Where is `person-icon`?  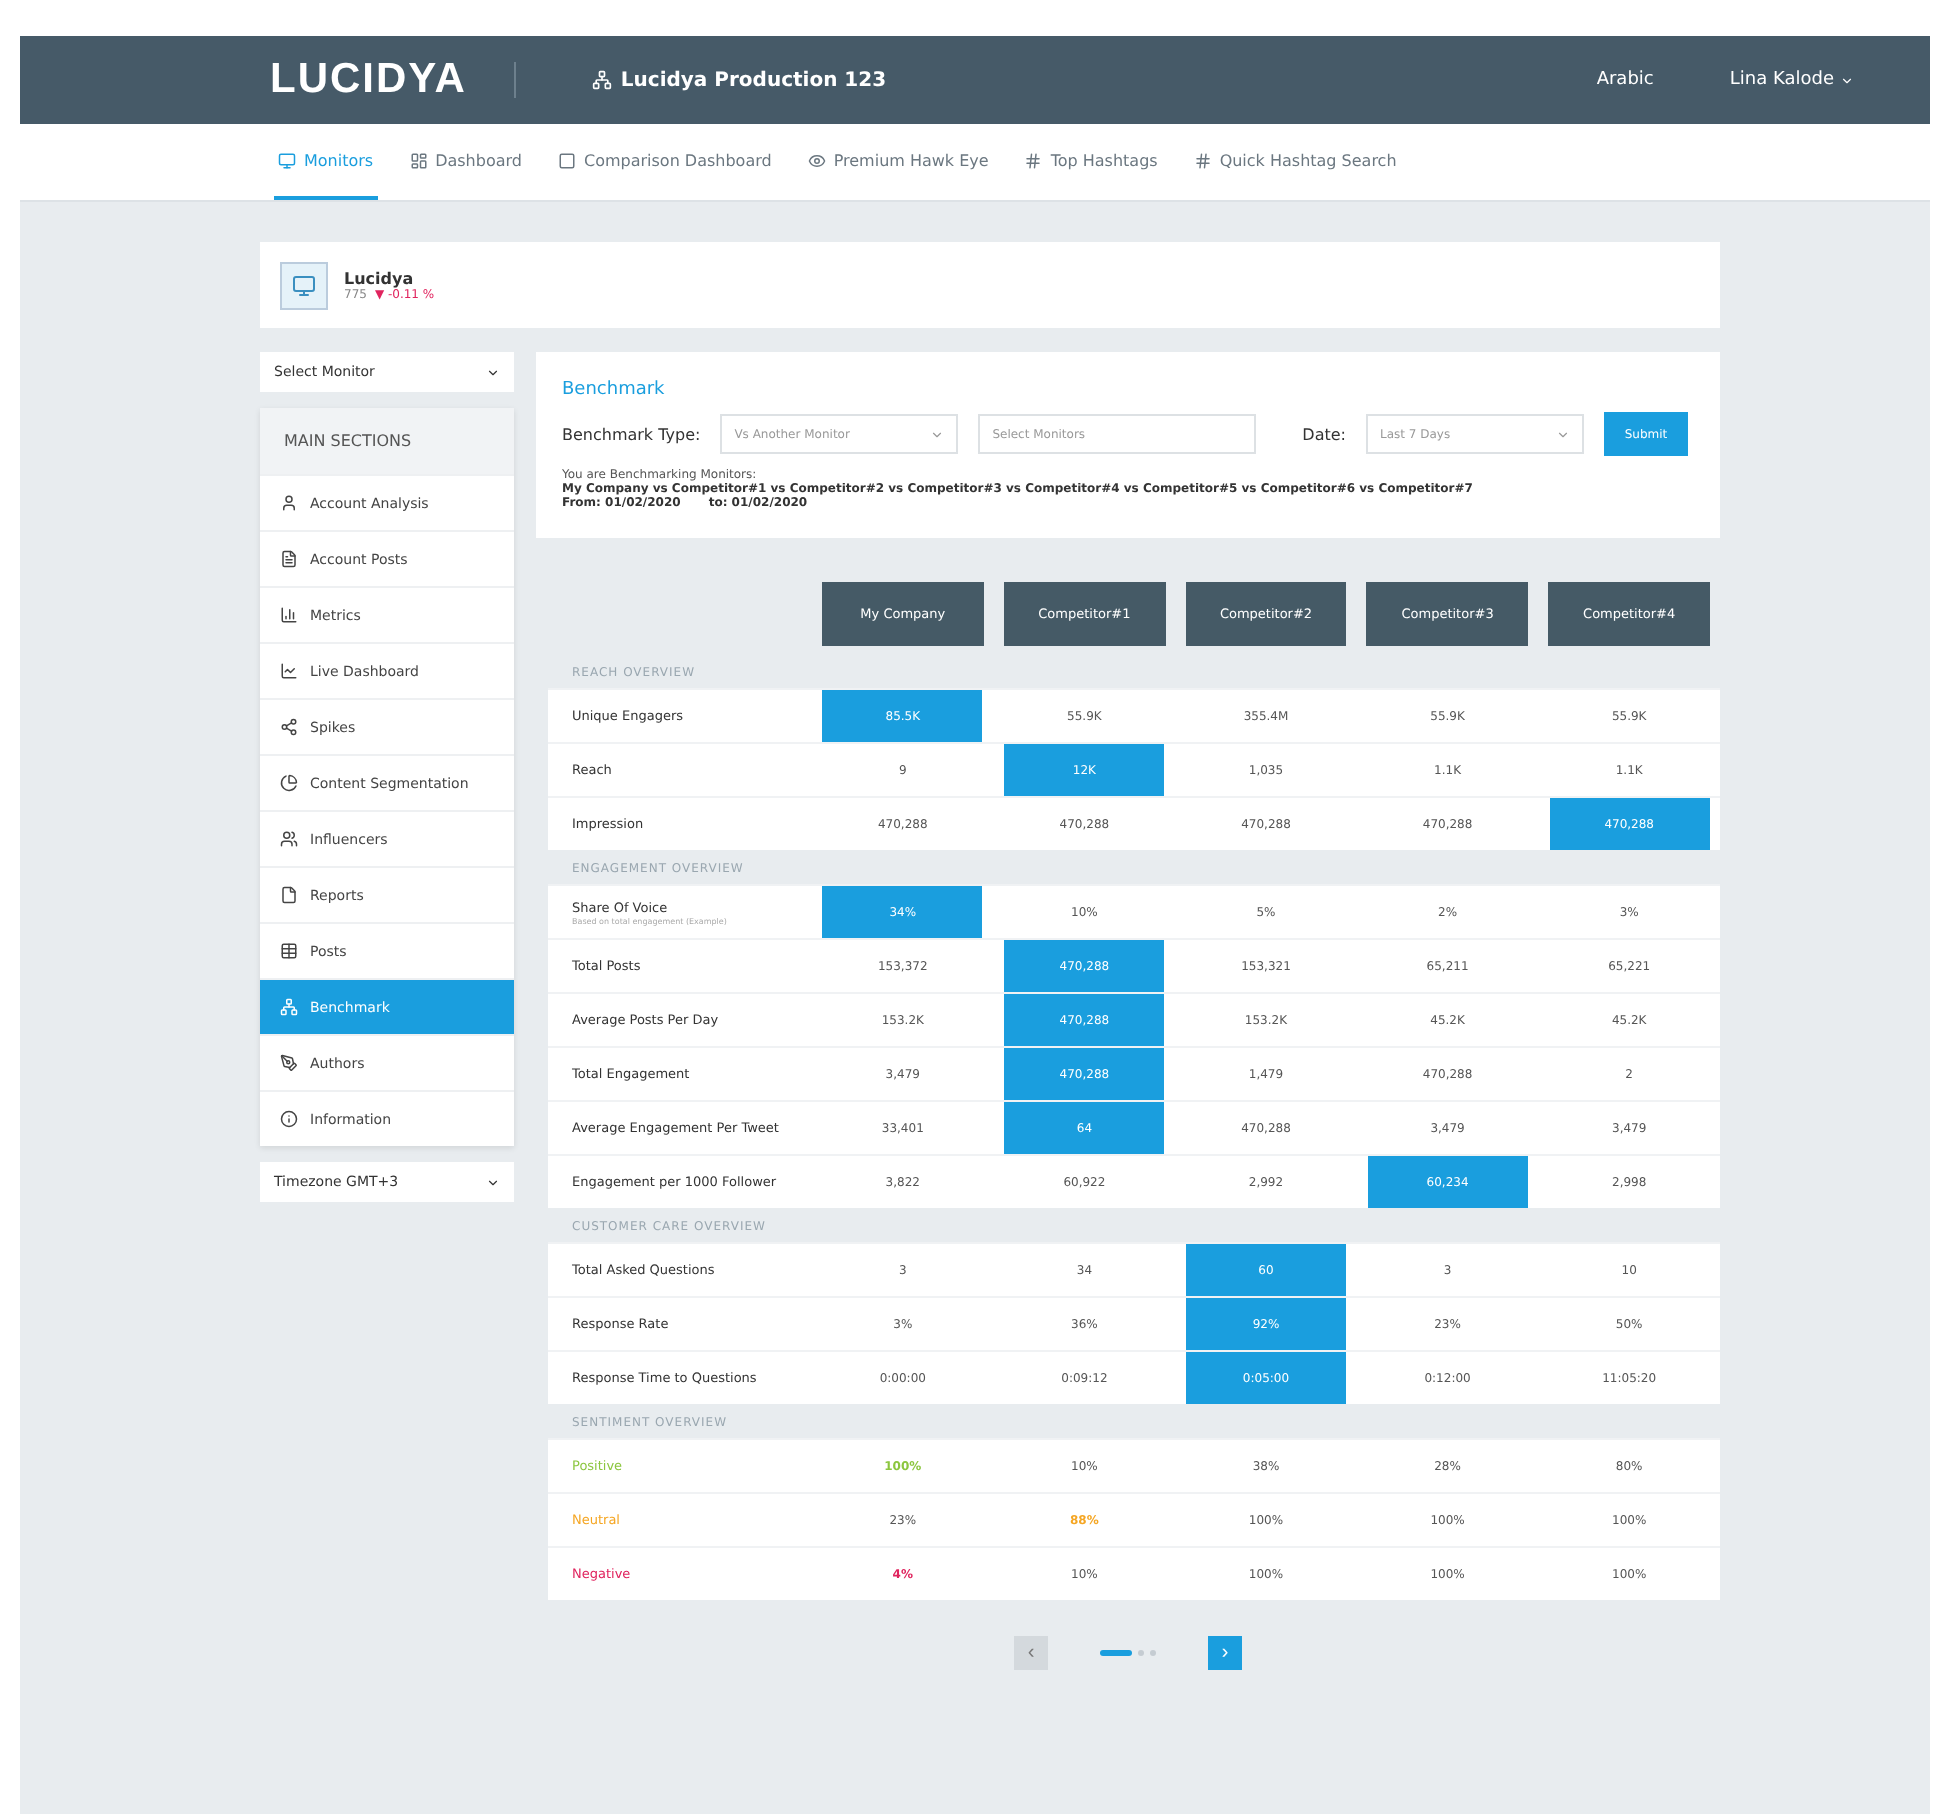 person-icon is located at coordinates (289, 503).